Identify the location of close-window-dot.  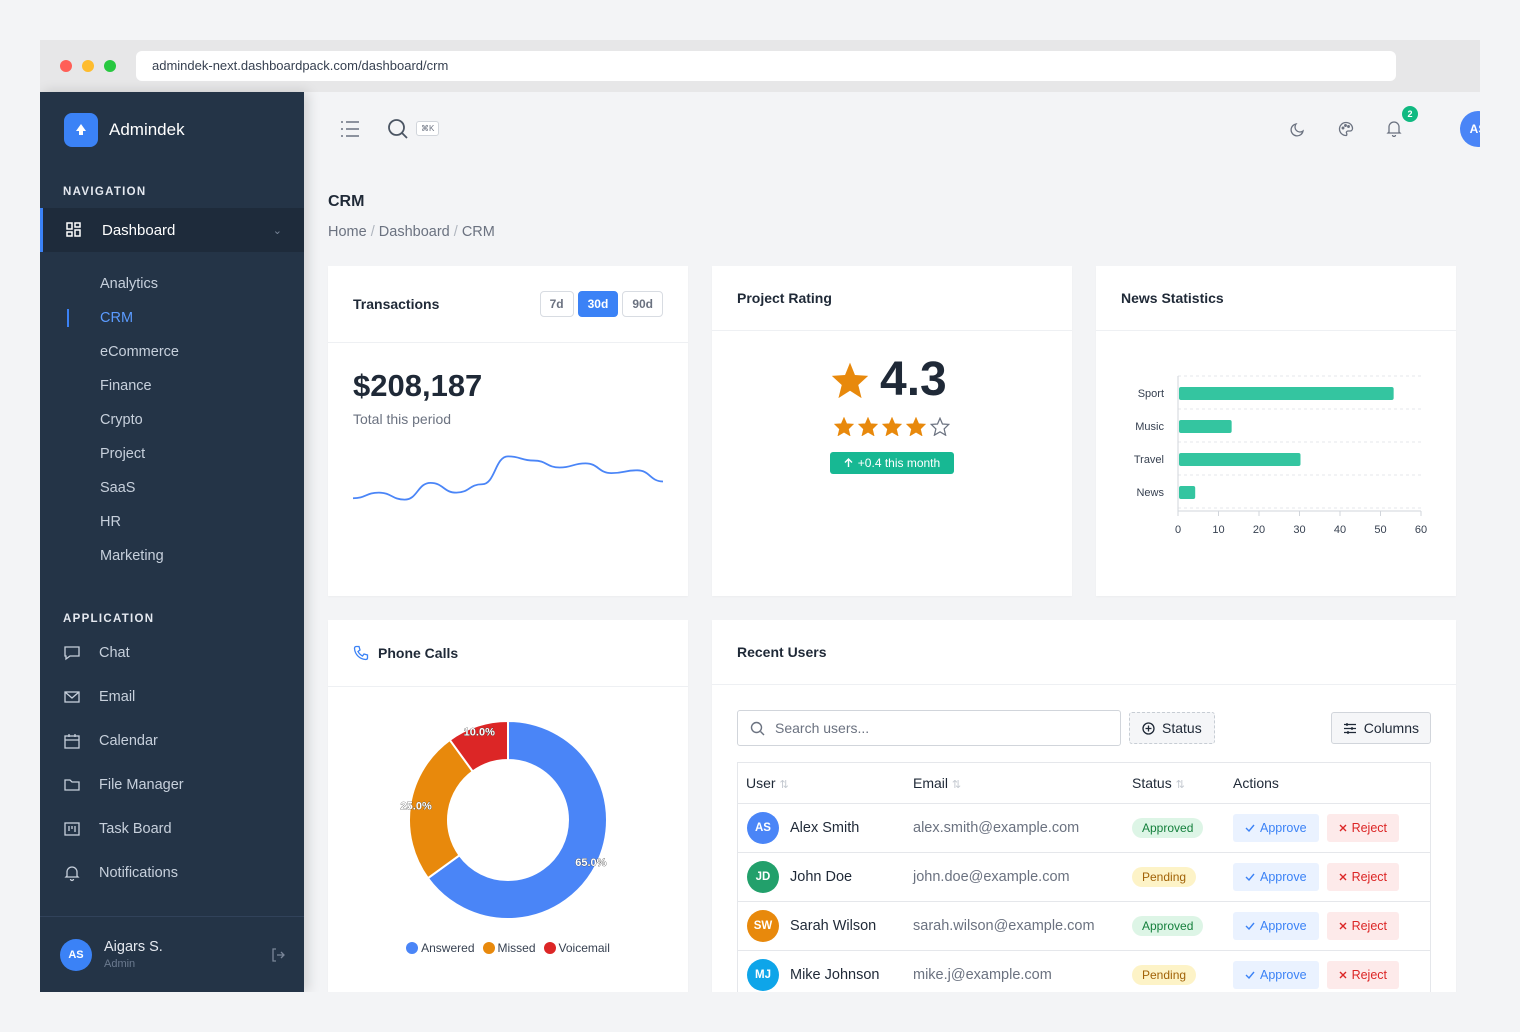
(66, 66).